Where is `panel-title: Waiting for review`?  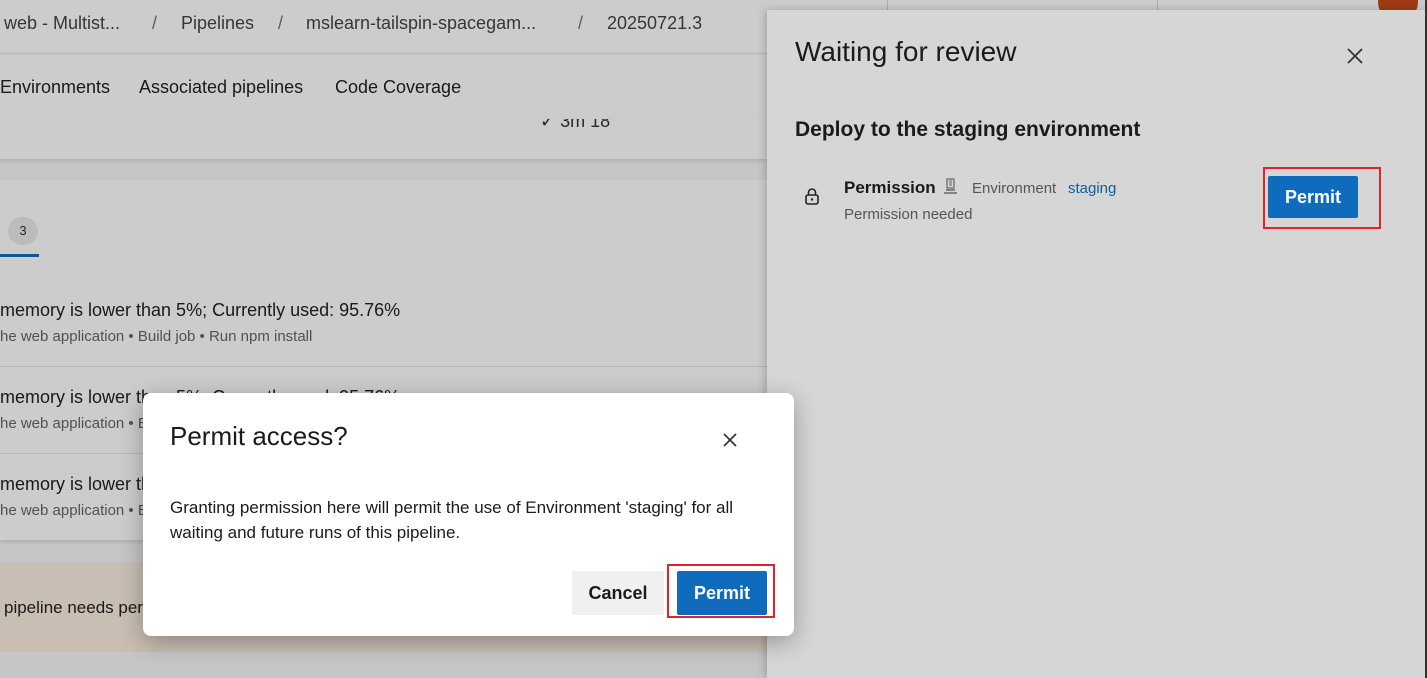 panel-title: Waiting for review is located at coordinates (906, 51).